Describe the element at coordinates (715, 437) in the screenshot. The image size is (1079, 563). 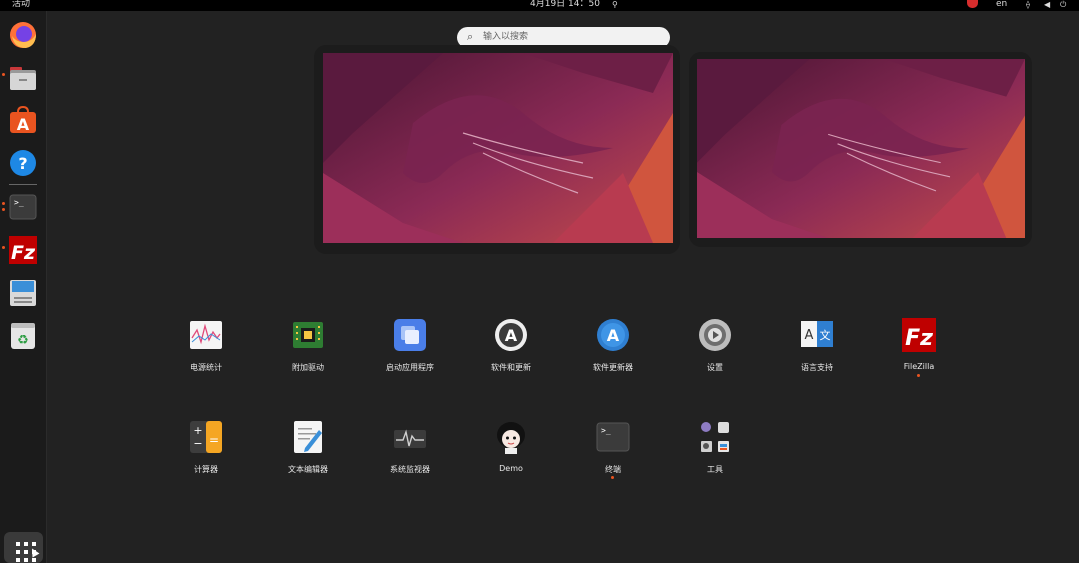
I see `utilities-folder-icon` at that location.